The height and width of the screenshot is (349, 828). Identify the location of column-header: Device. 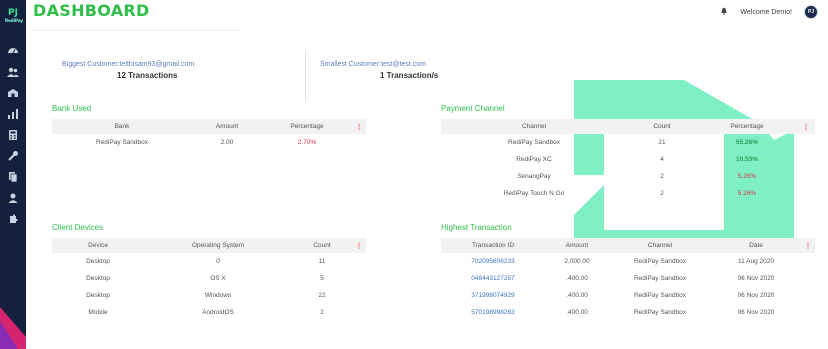
(98, 245).